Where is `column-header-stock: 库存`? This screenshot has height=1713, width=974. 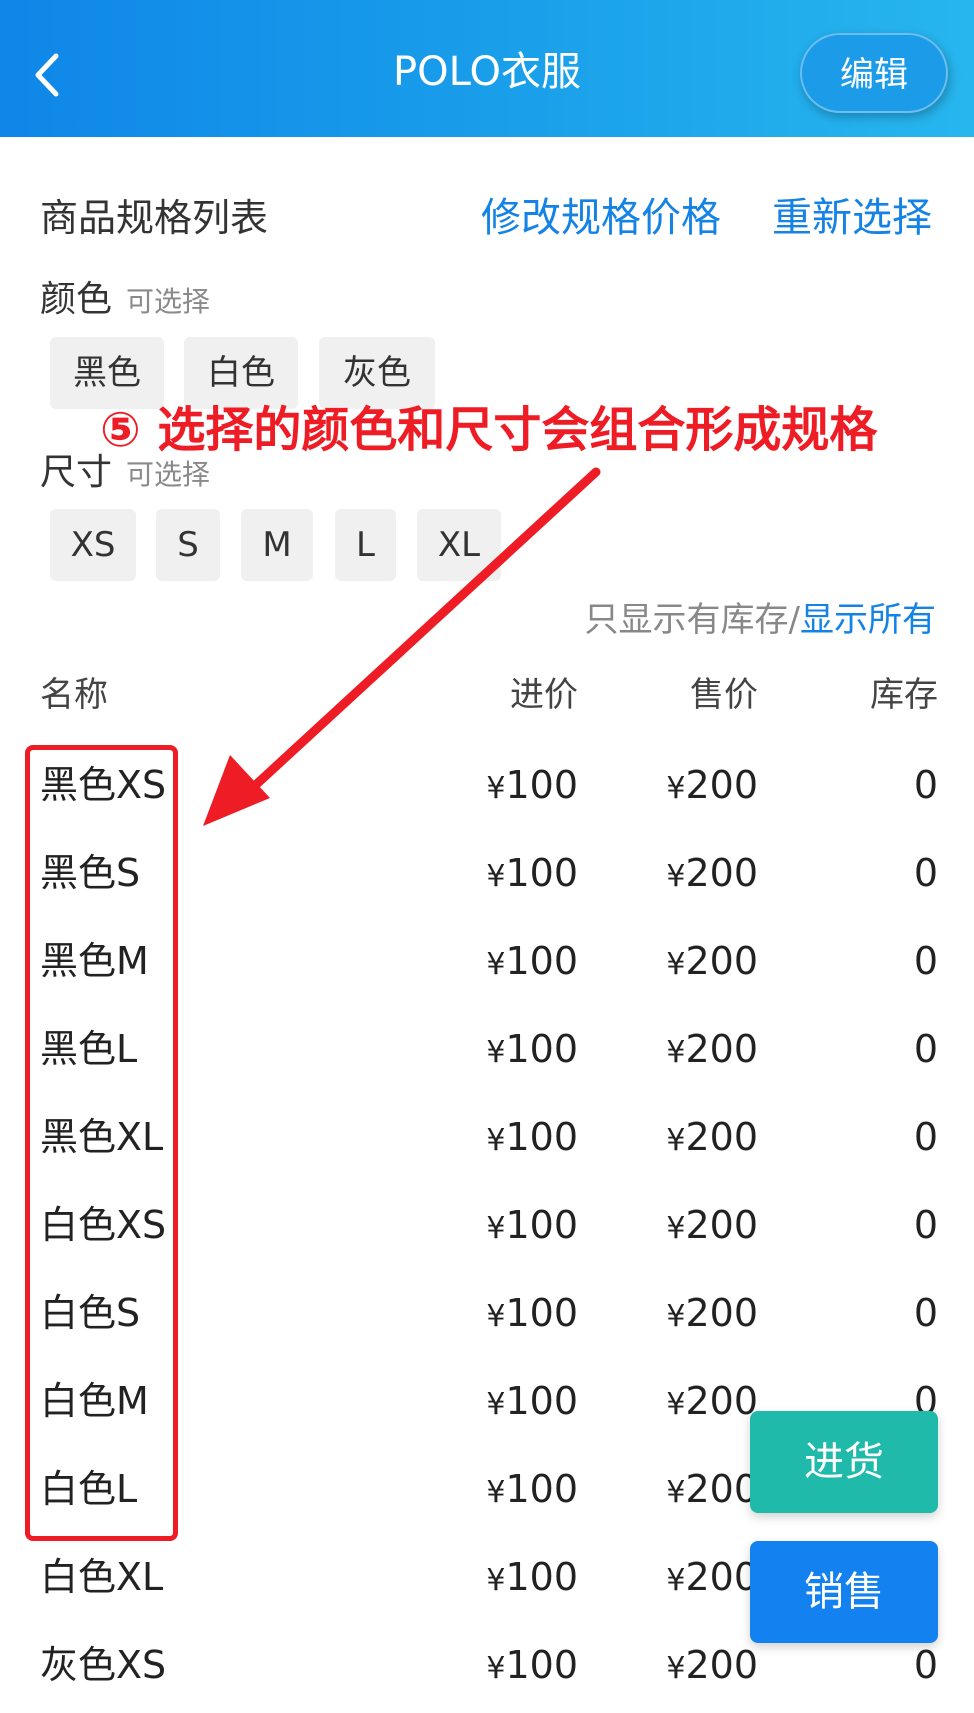 column-header-stock: 库存 is located at coordinates (904, 695).